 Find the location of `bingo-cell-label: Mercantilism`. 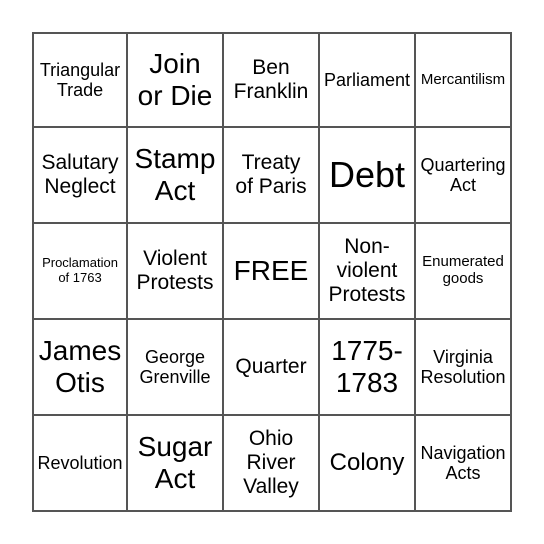

bingo-cell-label: Mercantilism is located at coordinates (463, 79).